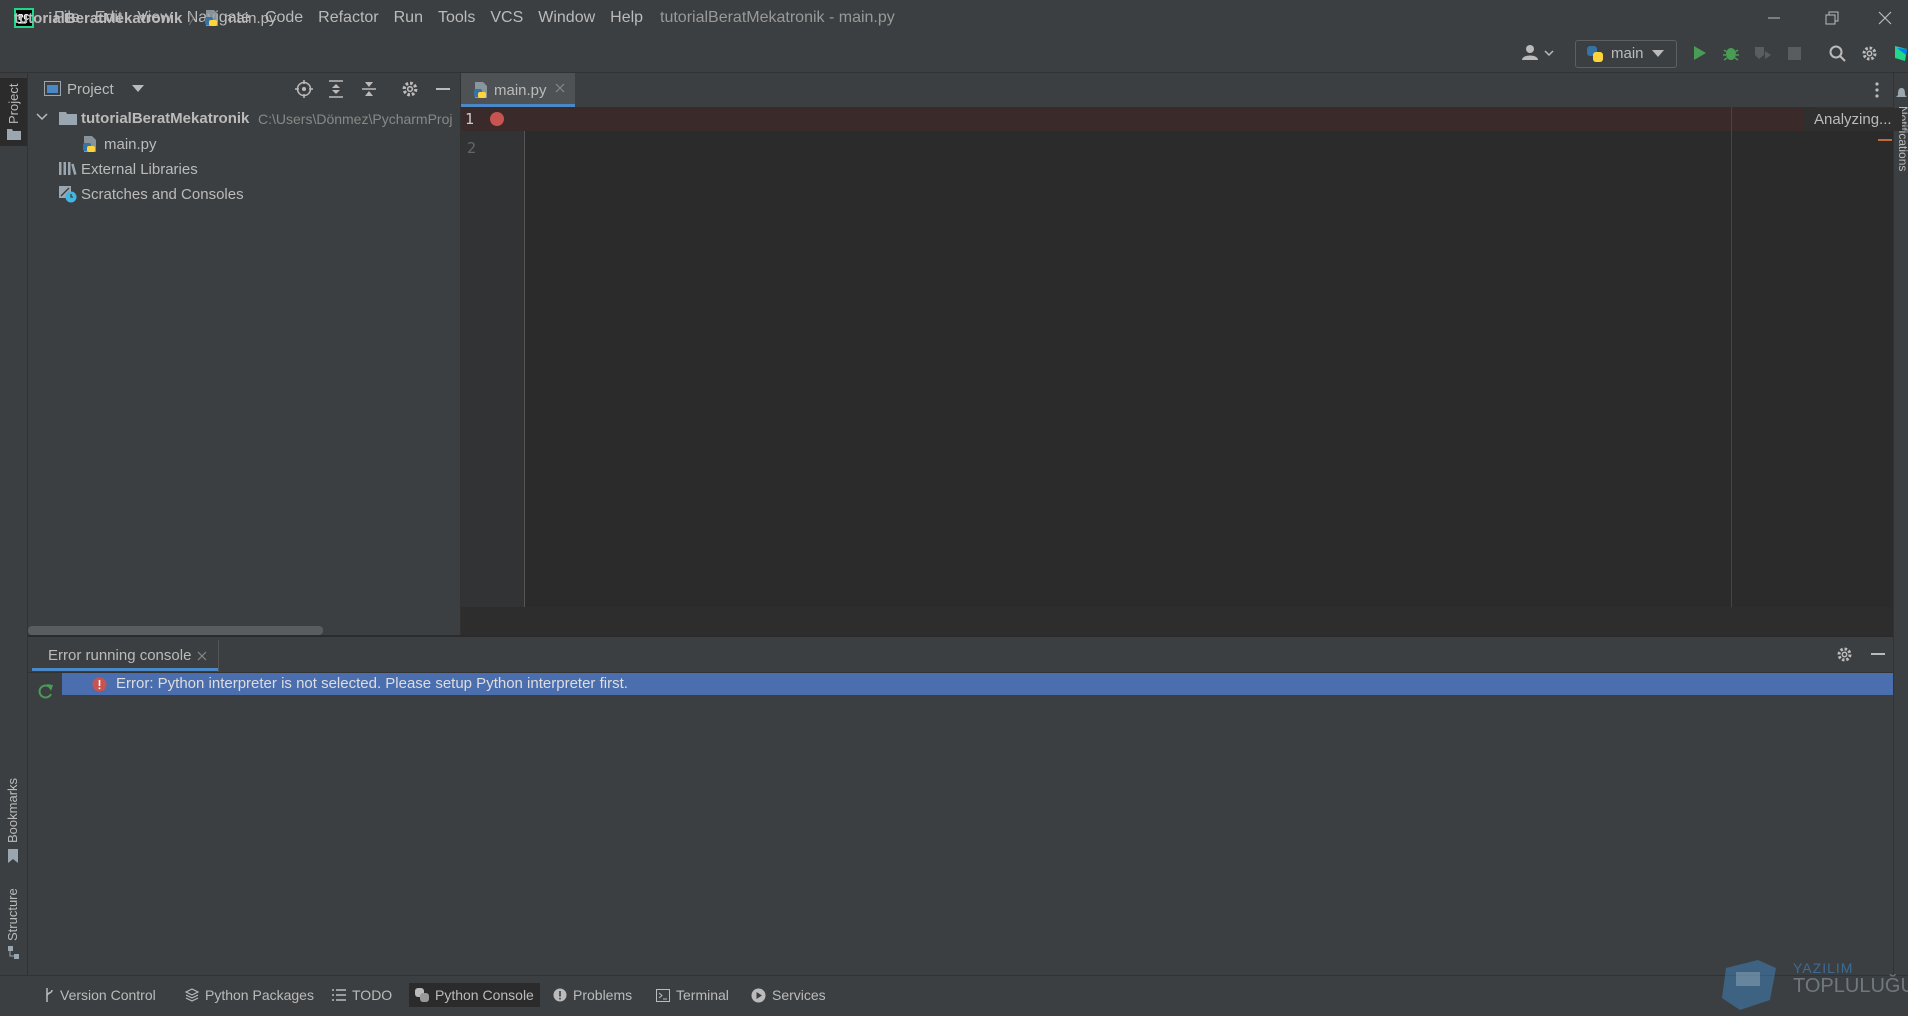 Image resolution: width=1908 pixels, height=1016 pixels. I want to click on todo-tool-button: TODO, so click(362, 995).